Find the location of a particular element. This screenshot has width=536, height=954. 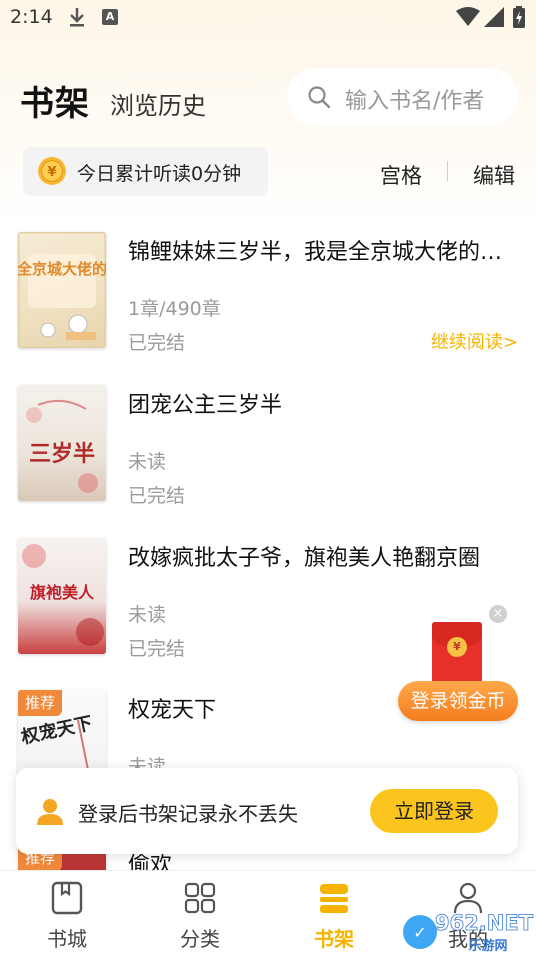

nav-item-category: 分类 is located at coordinates (200, 912).